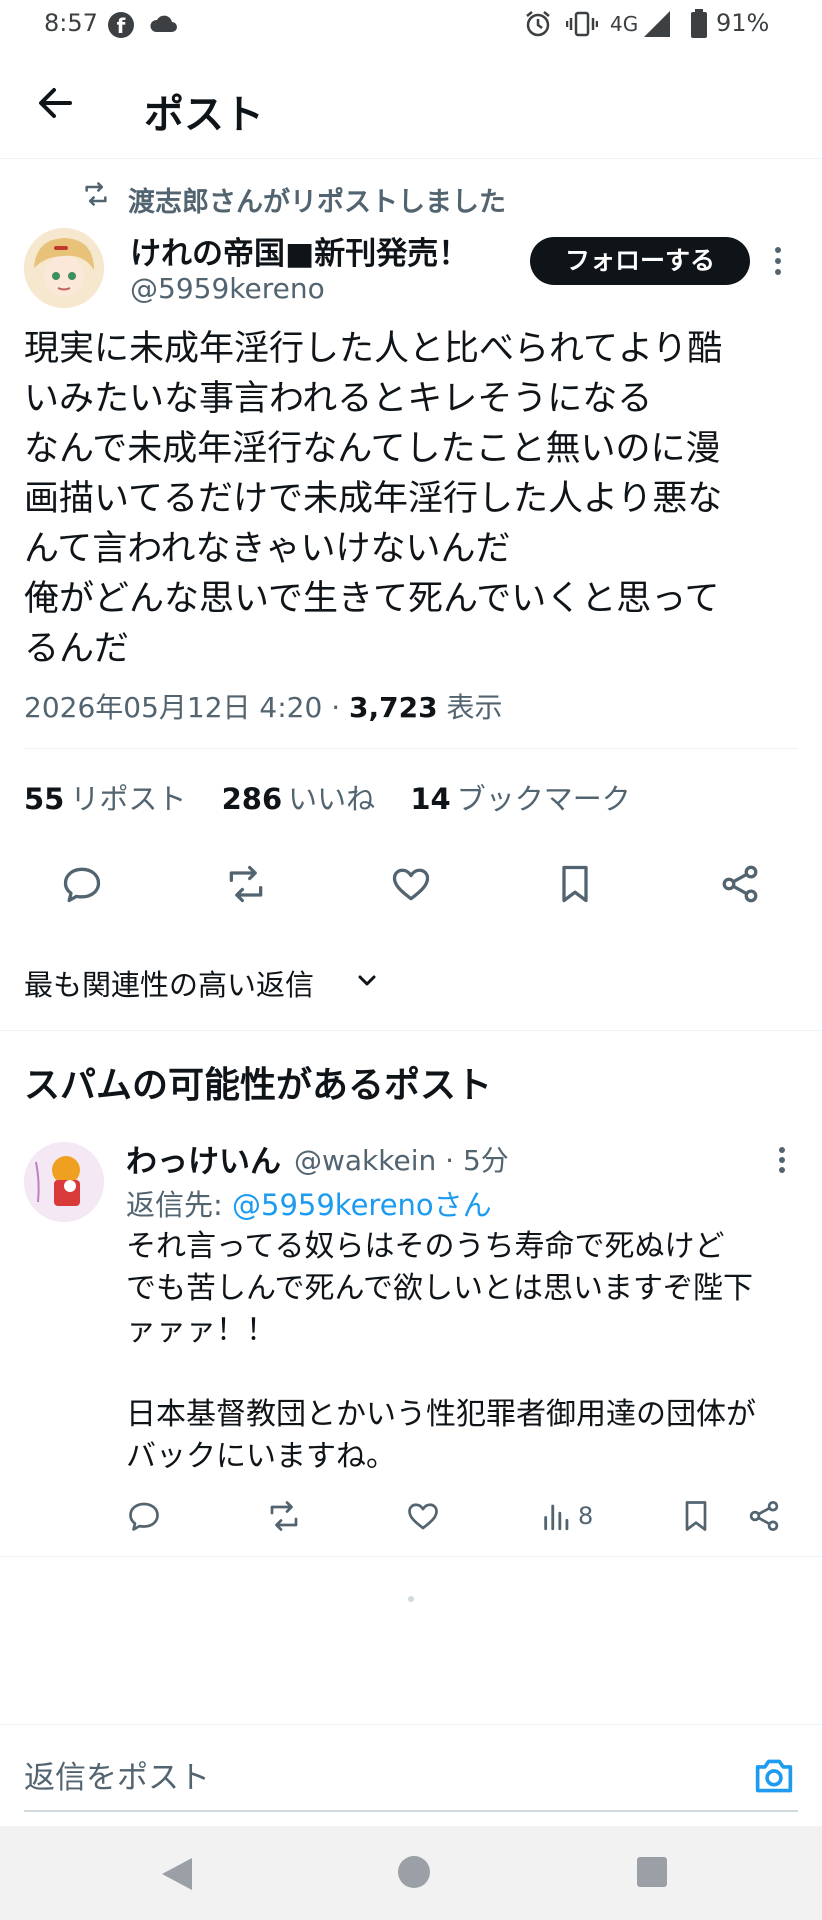 The height and width of the screenshot is (1920, 822). Describe the element at coordinates (299, 250) in the screenshot. I see `author-name: けれの帝国■新刊発売！` at that location.